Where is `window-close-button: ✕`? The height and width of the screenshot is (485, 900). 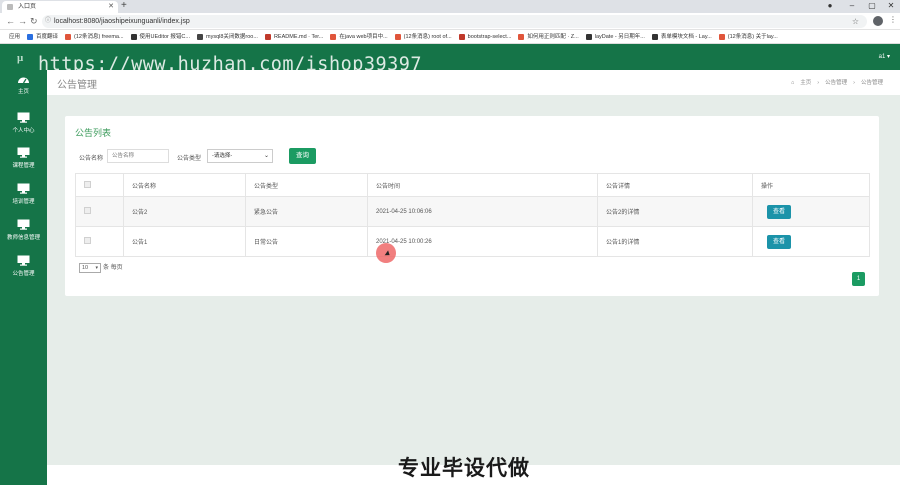 window-close-button: ✕ is located at coordinates (891, 6).